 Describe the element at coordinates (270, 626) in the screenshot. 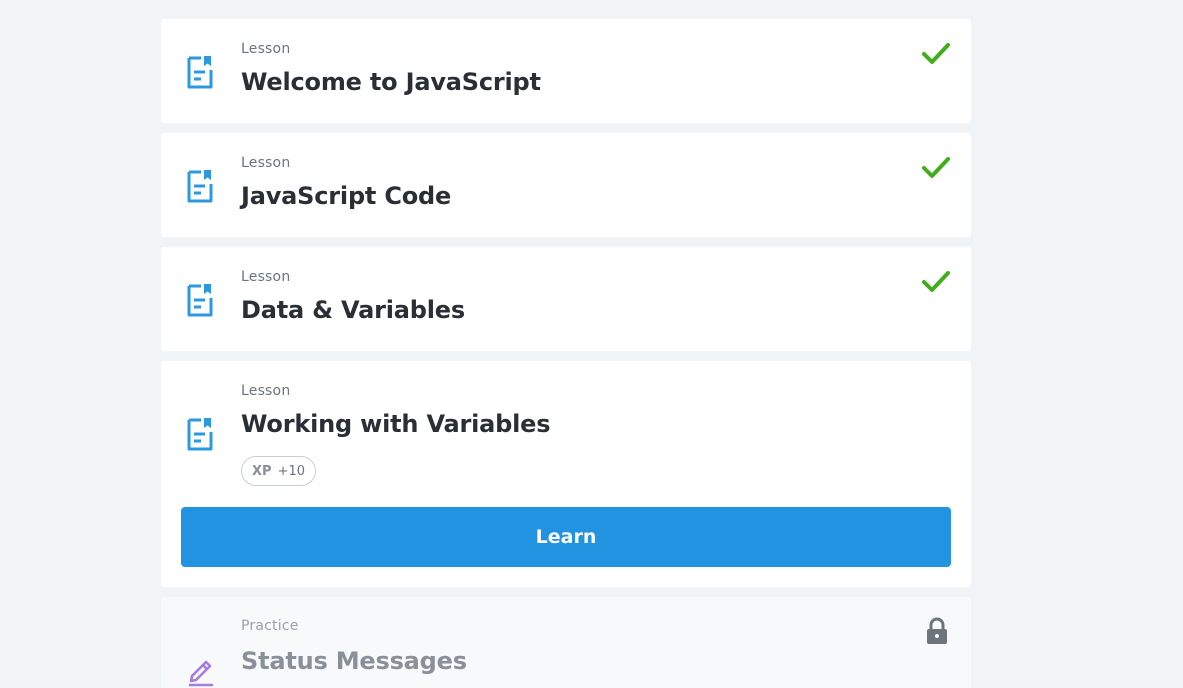

I see `item-type-label: Practice` at that location.